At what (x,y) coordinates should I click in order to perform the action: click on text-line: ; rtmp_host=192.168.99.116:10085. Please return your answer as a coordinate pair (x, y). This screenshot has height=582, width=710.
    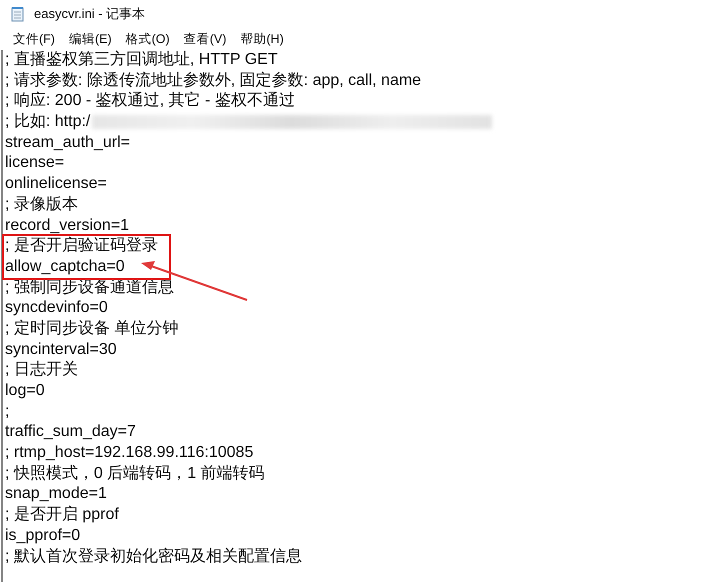
    Looking at the image, I should click on (129, 453).